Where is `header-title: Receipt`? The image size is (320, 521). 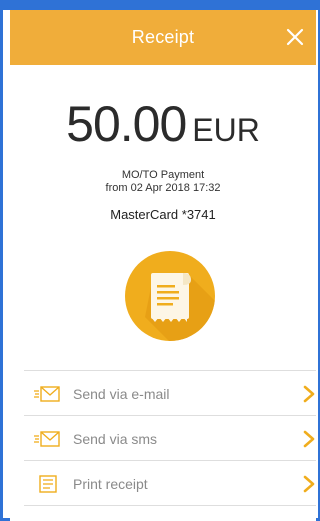 header-title: Receipt is located at coordinates (163, 37).